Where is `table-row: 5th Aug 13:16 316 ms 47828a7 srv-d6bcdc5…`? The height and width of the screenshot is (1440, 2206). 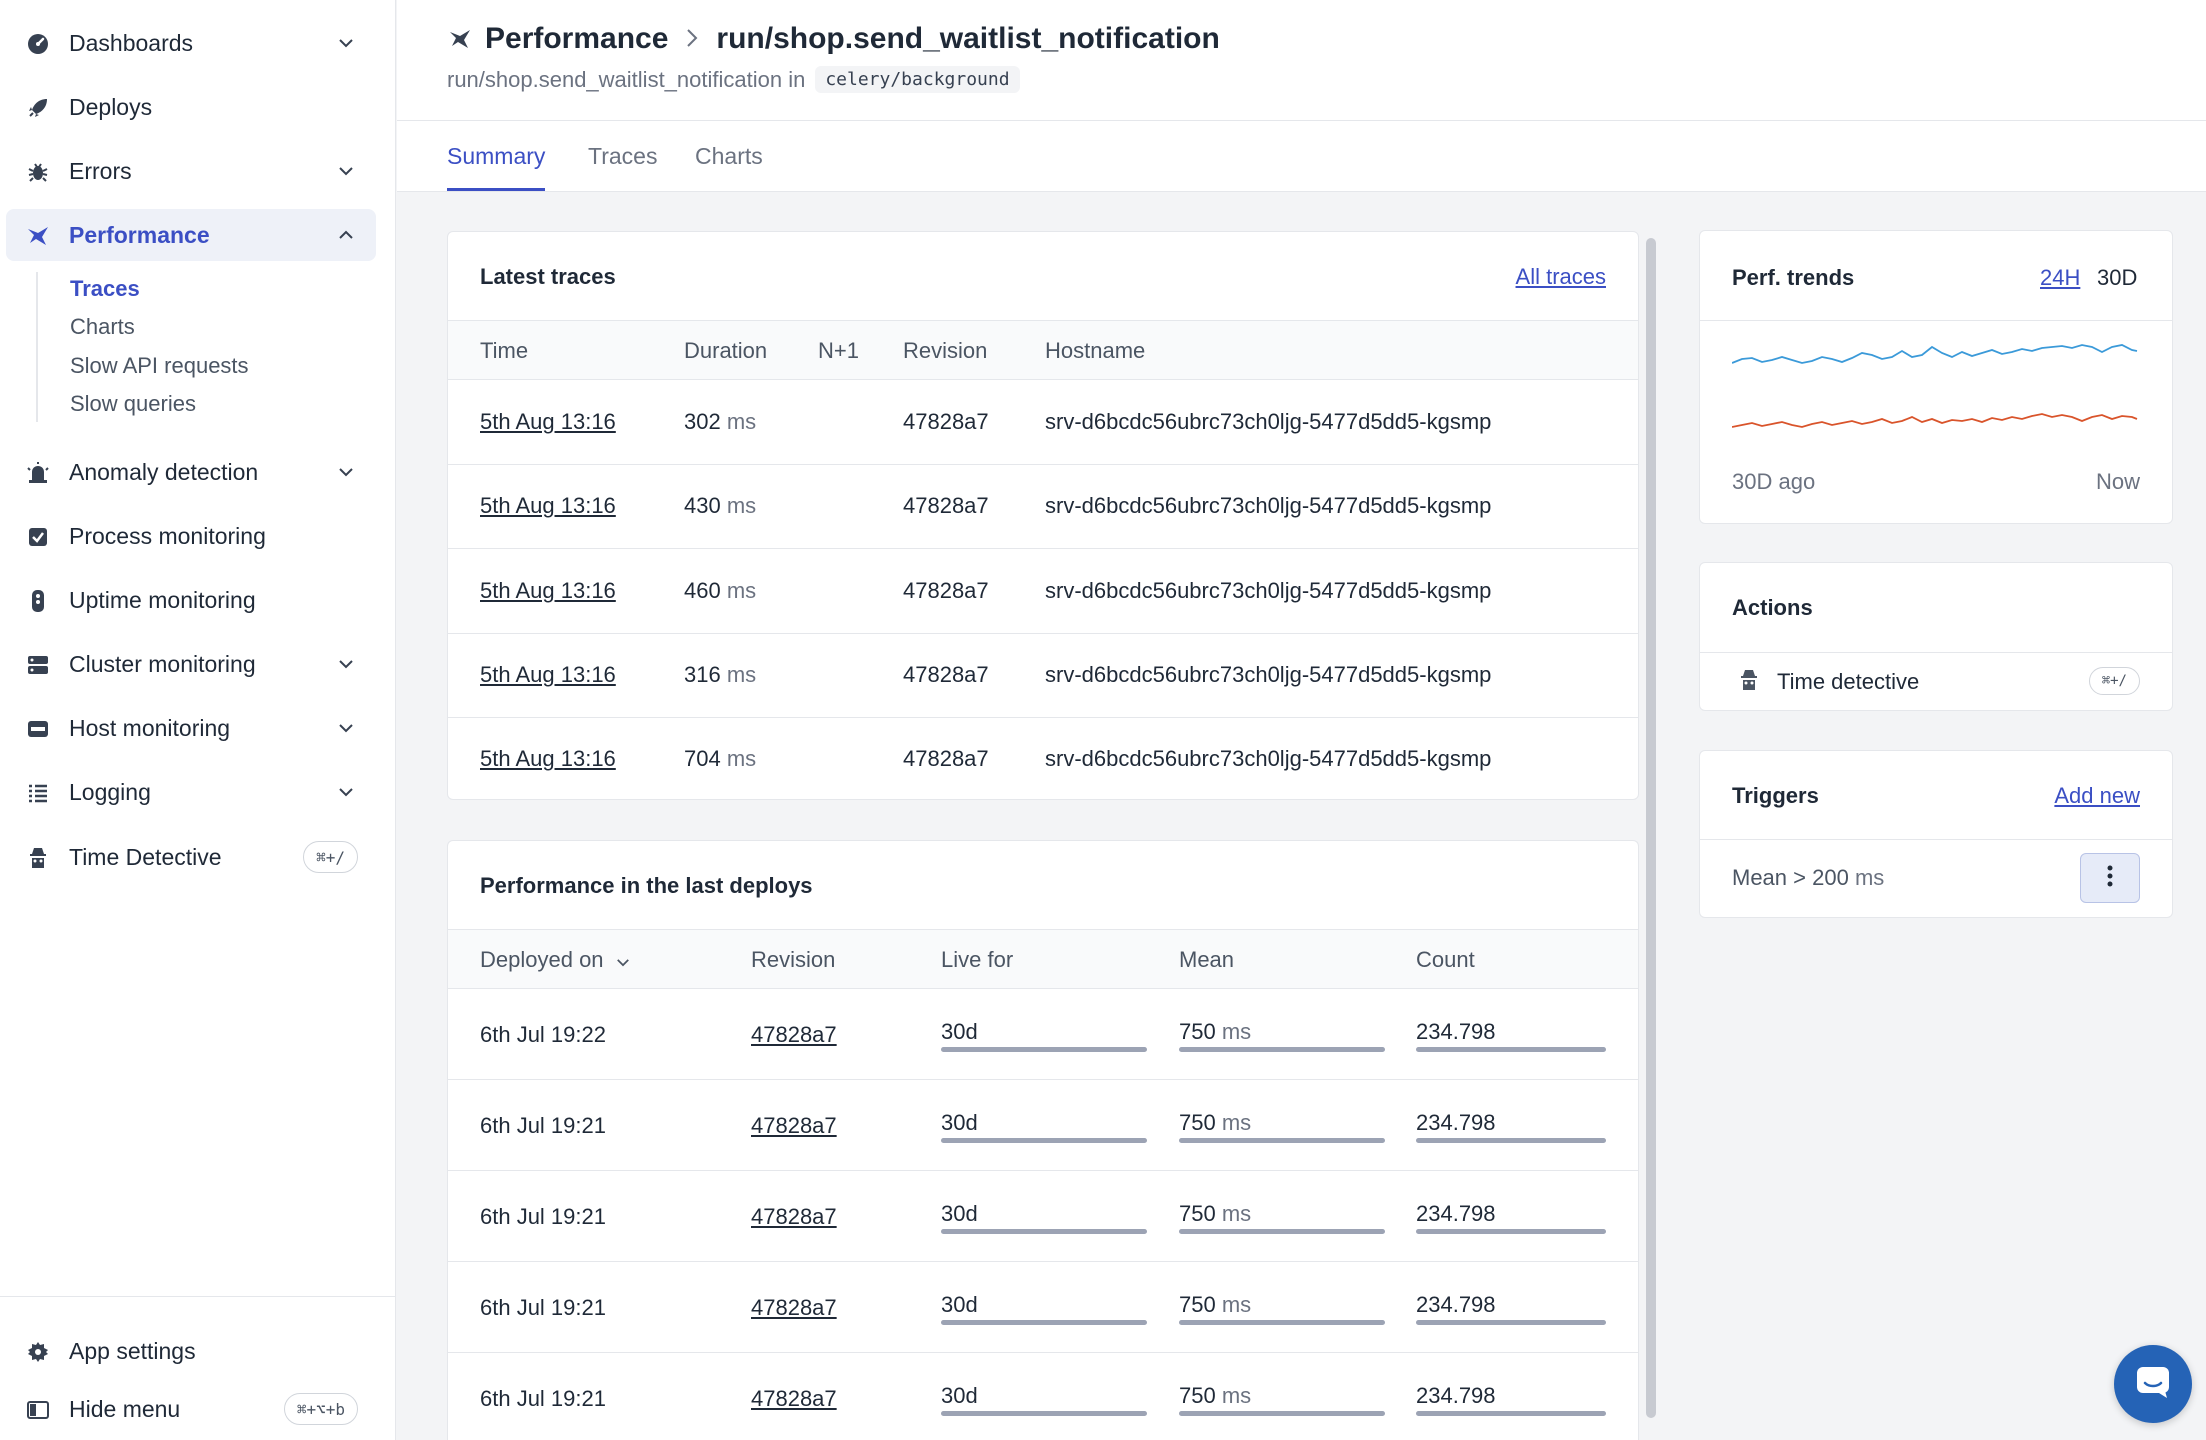 table-row: 5th Aug 13:16 316 ms 47828a7 srv-d6bcdc5… is located at coordinates (1043, 676).